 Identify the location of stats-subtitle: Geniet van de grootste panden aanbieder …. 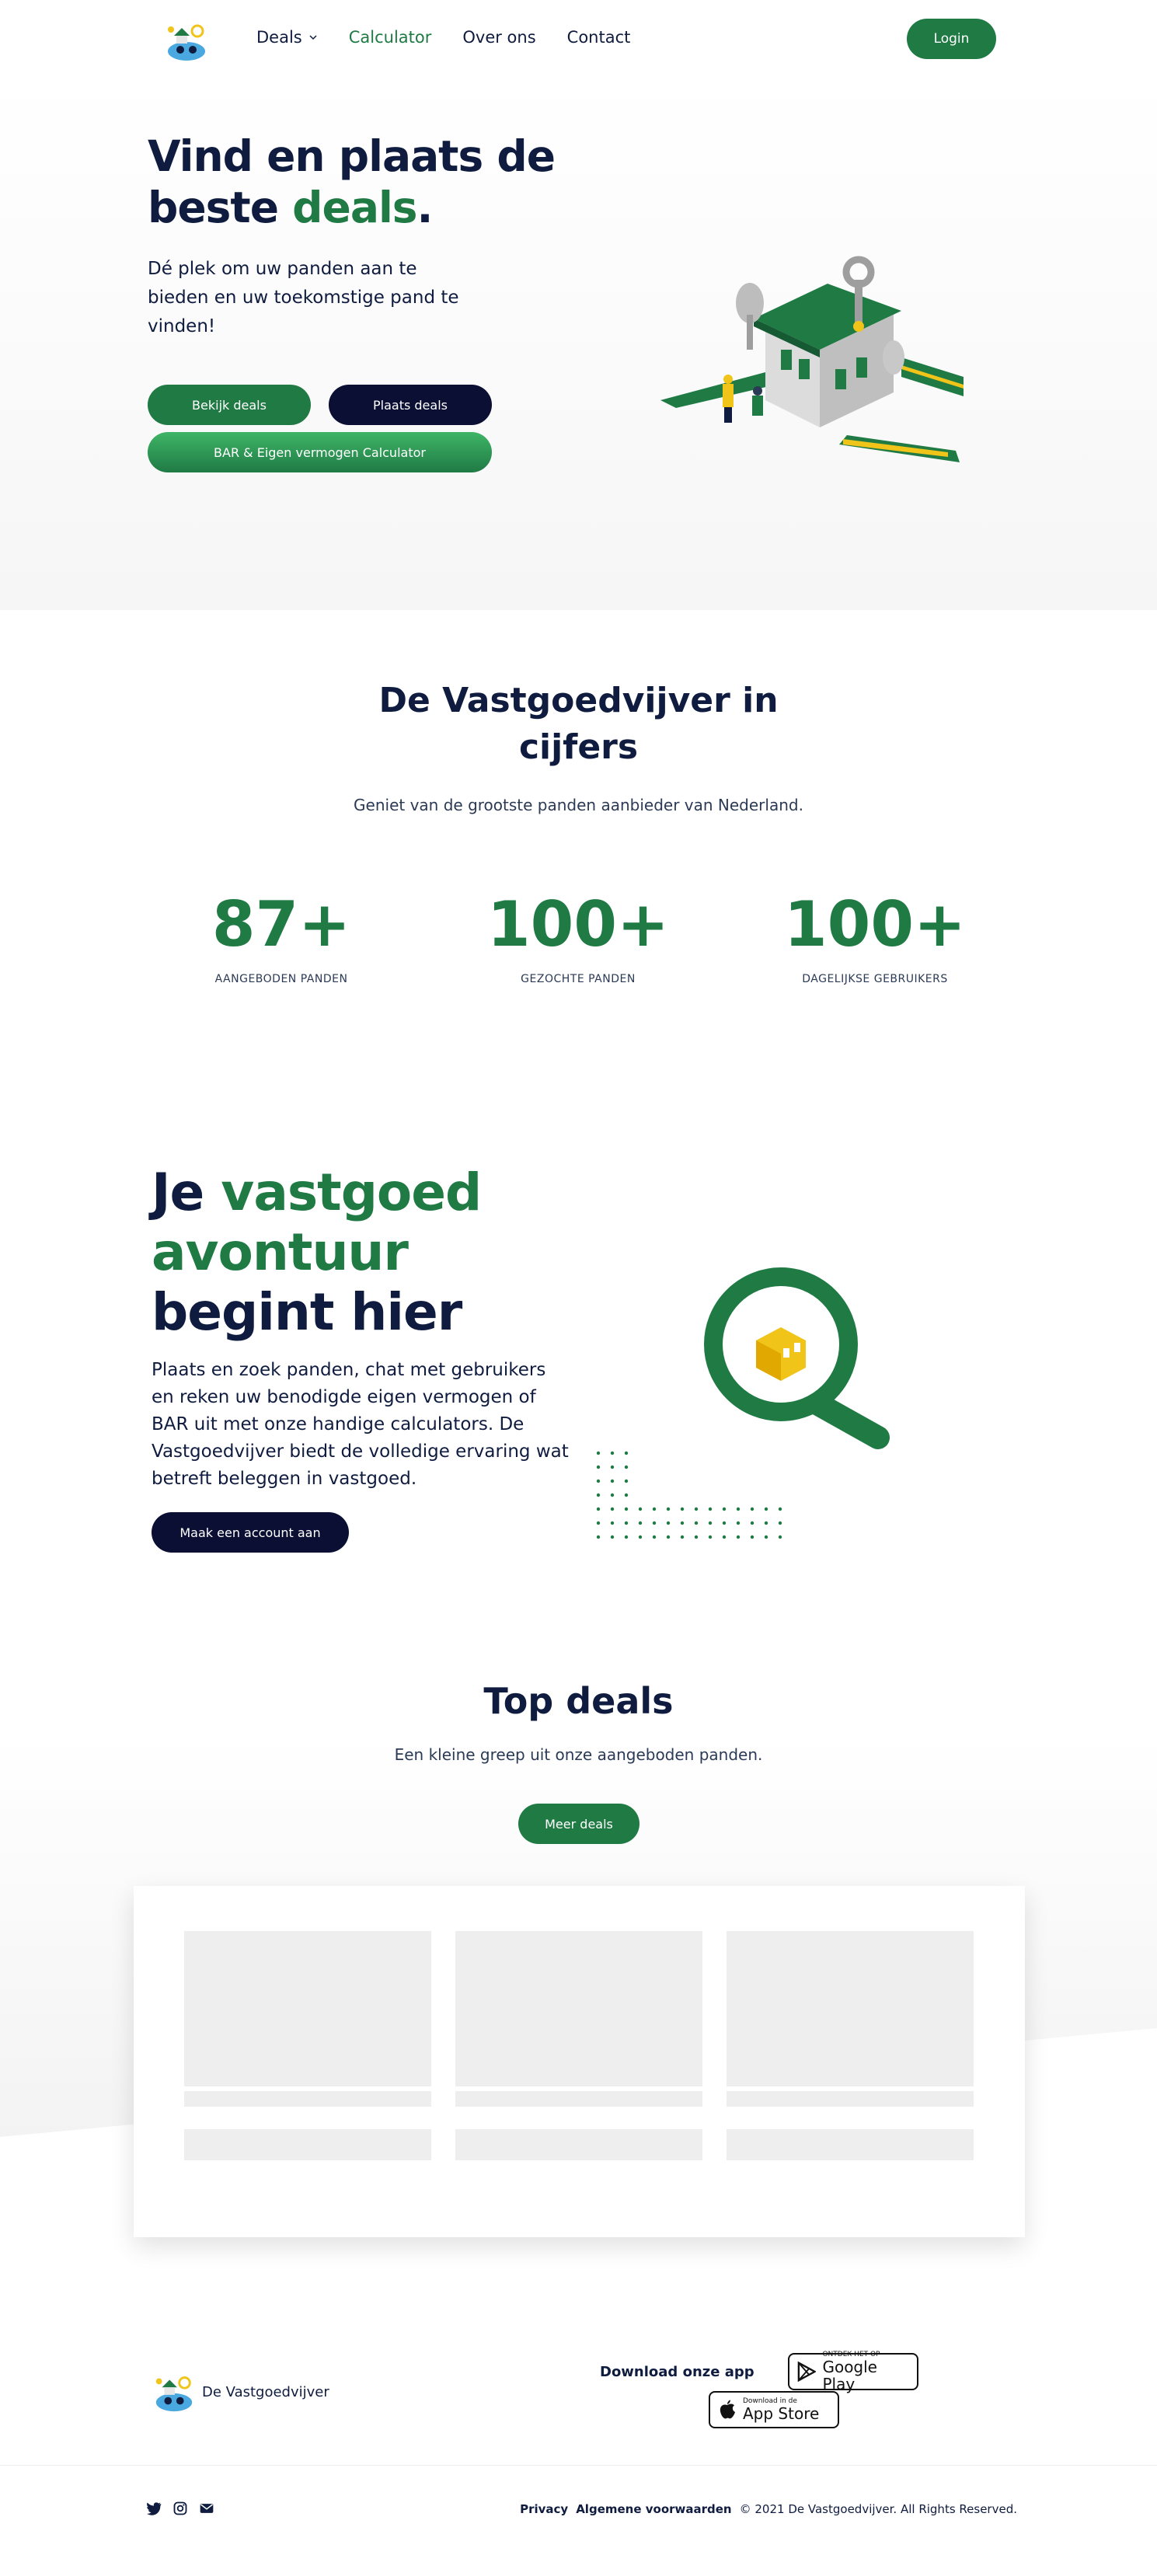
(578, 805).